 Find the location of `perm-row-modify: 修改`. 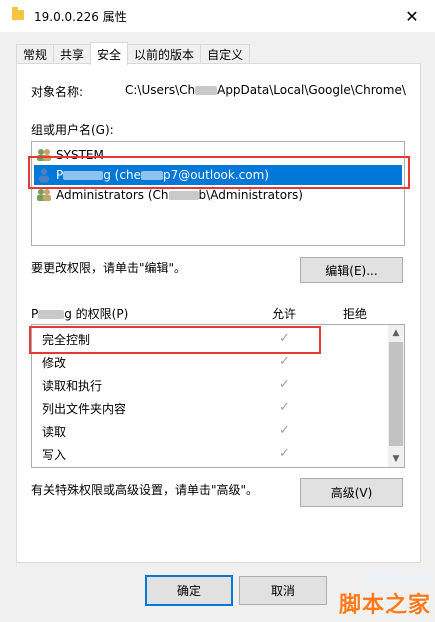

perm-row-modify: 修改 is located at coordinates (54, 362).